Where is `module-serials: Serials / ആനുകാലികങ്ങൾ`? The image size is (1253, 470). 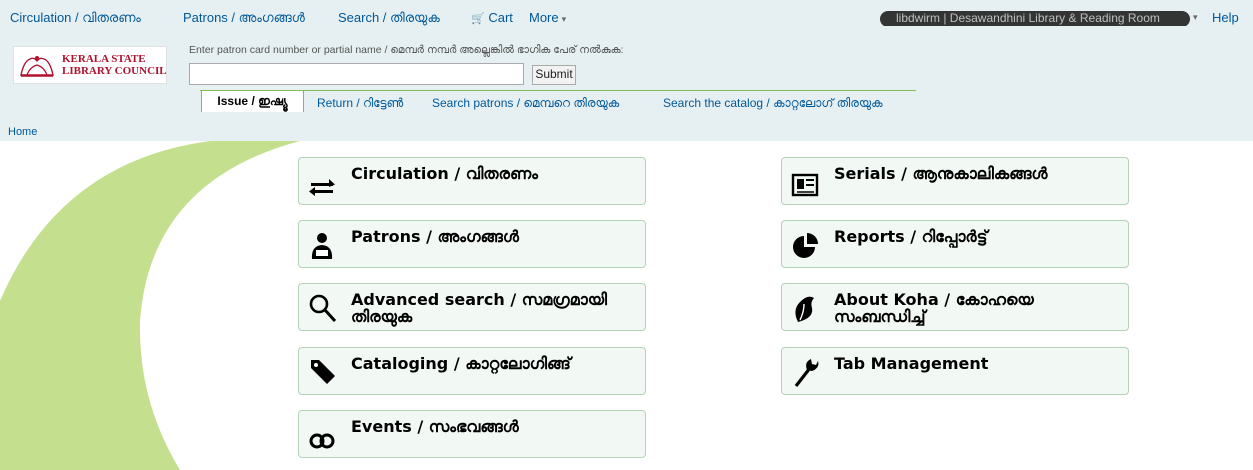
module-serials: Serials / ആനുകാലികങ്ങൾ is located at coordinates (955, 181).